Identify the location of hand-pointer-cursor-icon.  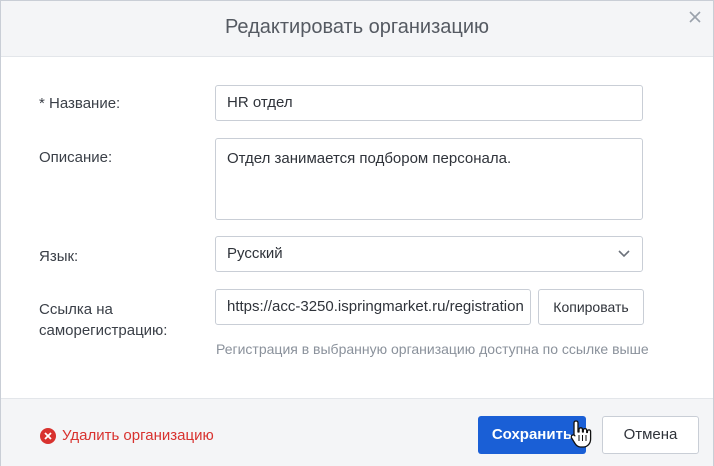
(581, 434).